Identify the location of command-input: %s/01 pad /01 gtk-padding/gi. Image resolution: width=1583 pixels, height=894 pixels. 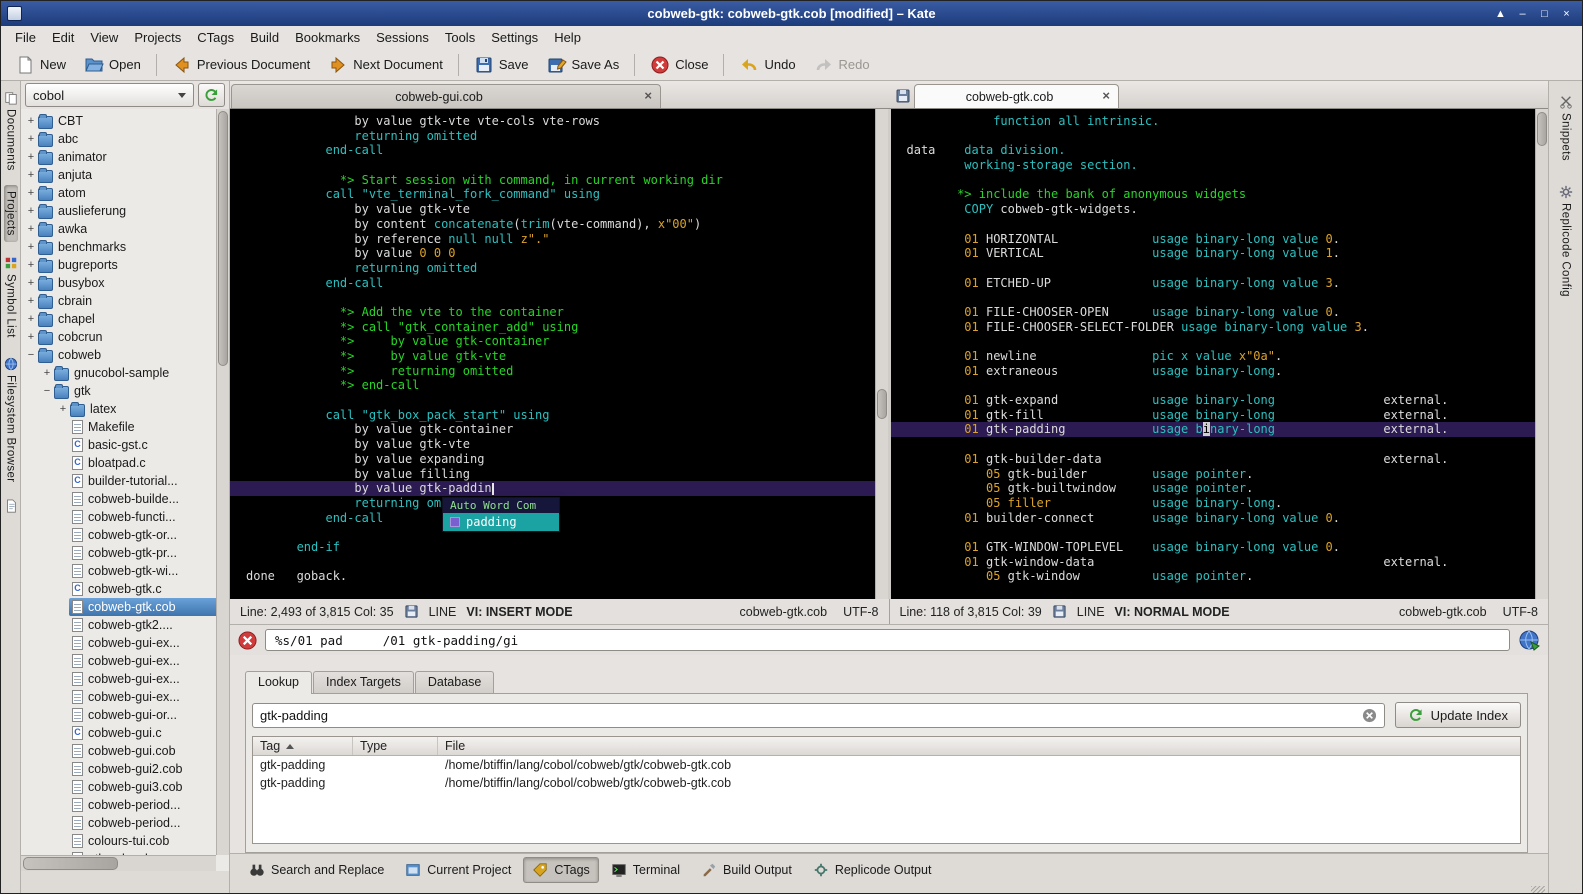
(887, 640).